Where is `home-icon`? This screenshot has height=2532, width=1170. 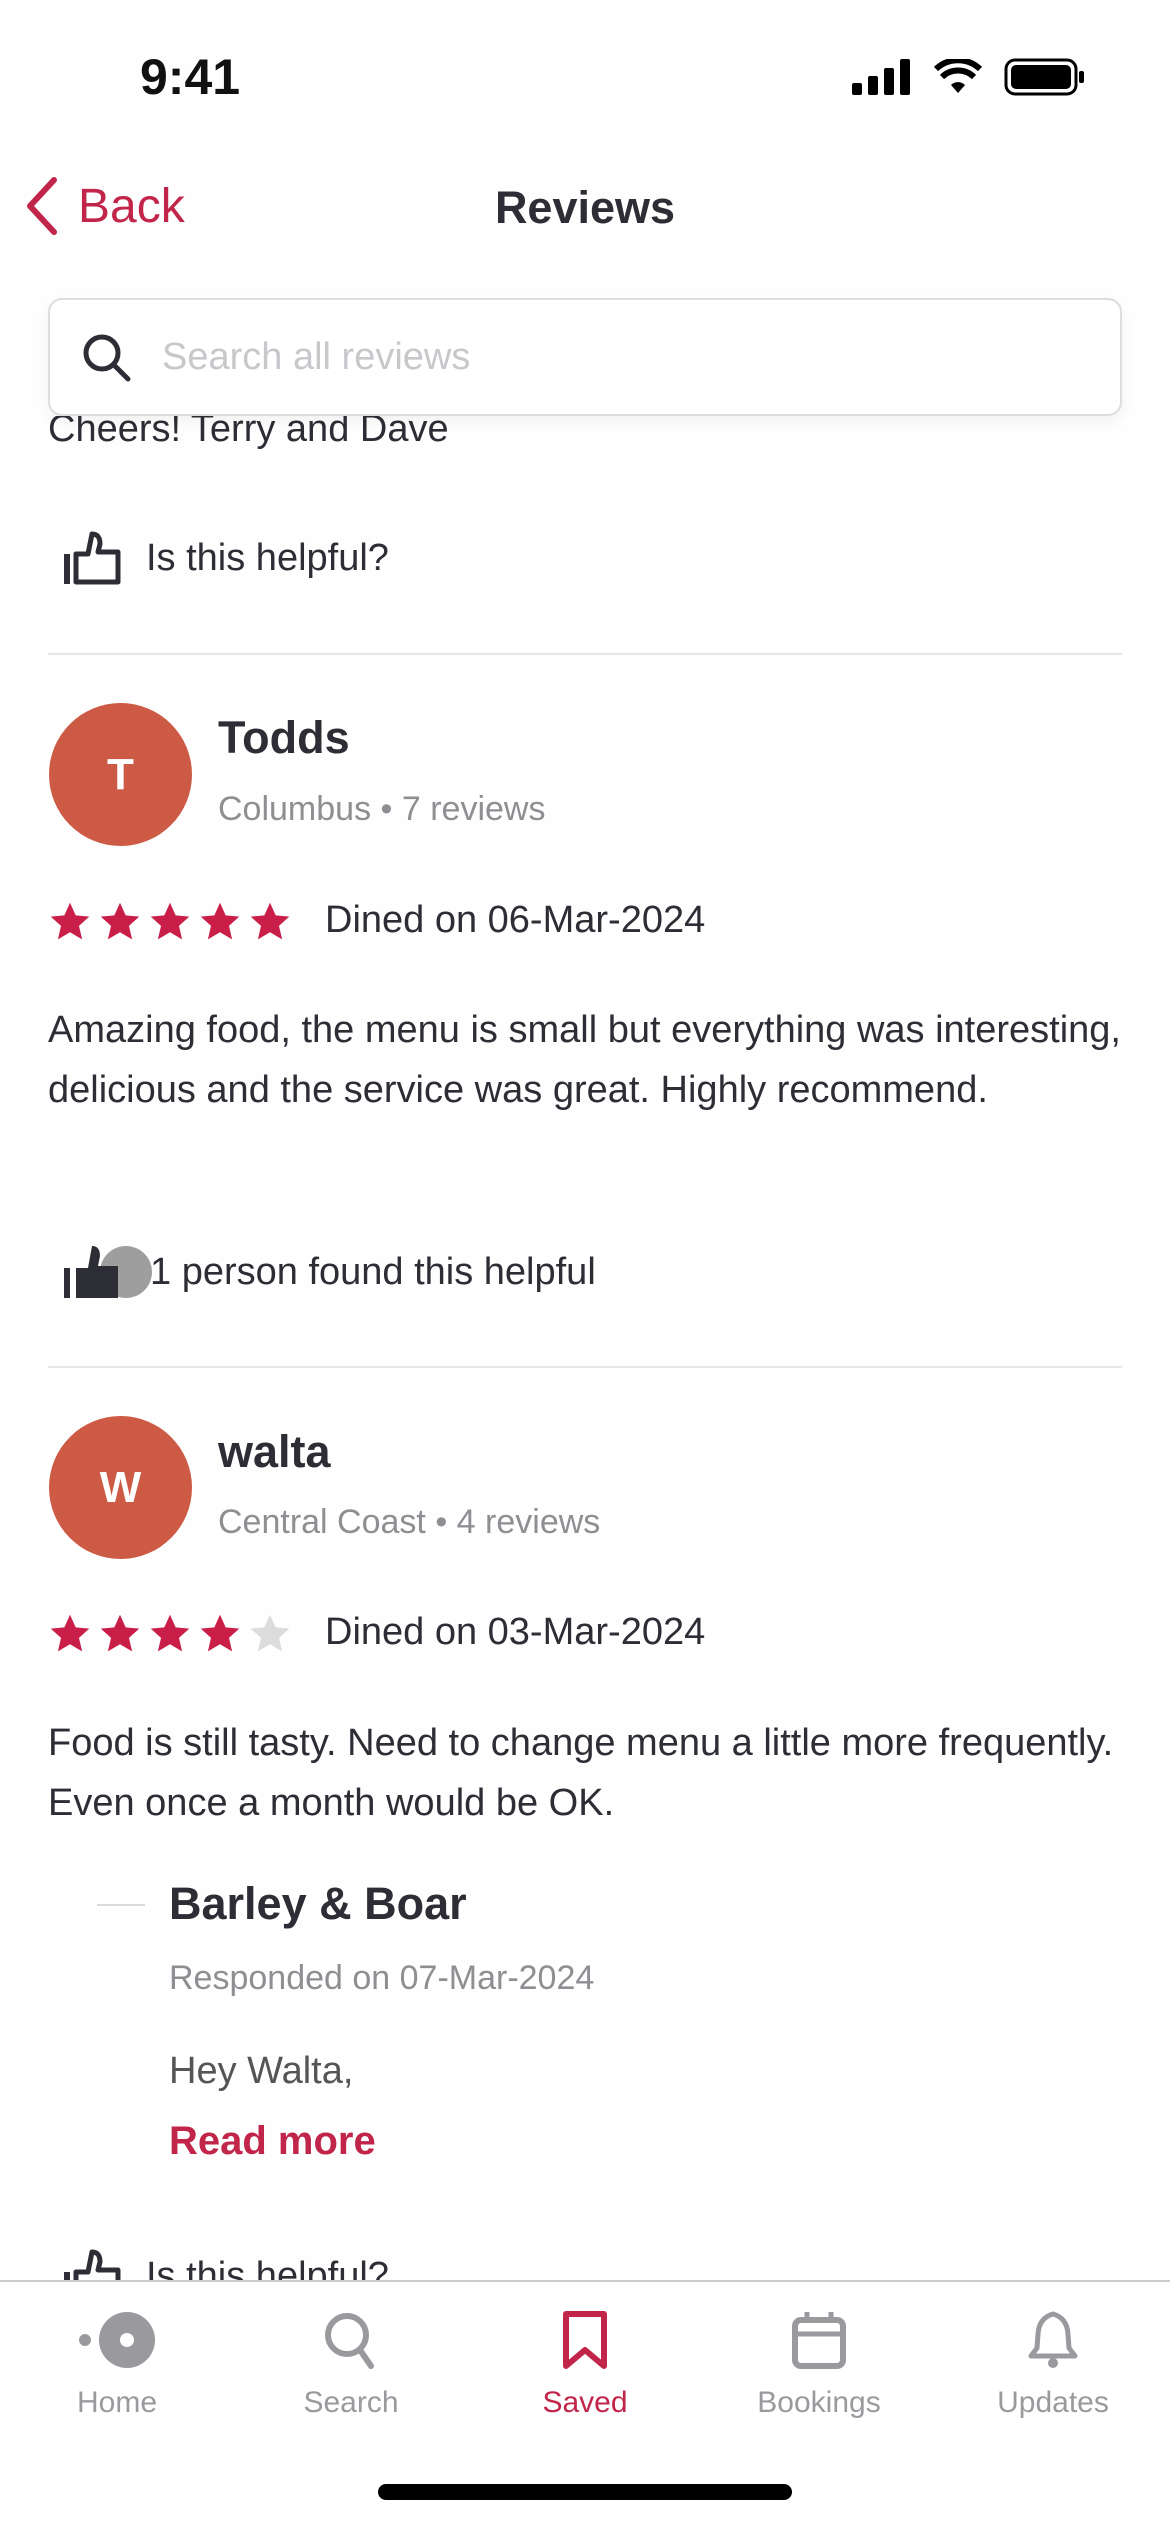 home-icon is located at coordinates (117, 2340).